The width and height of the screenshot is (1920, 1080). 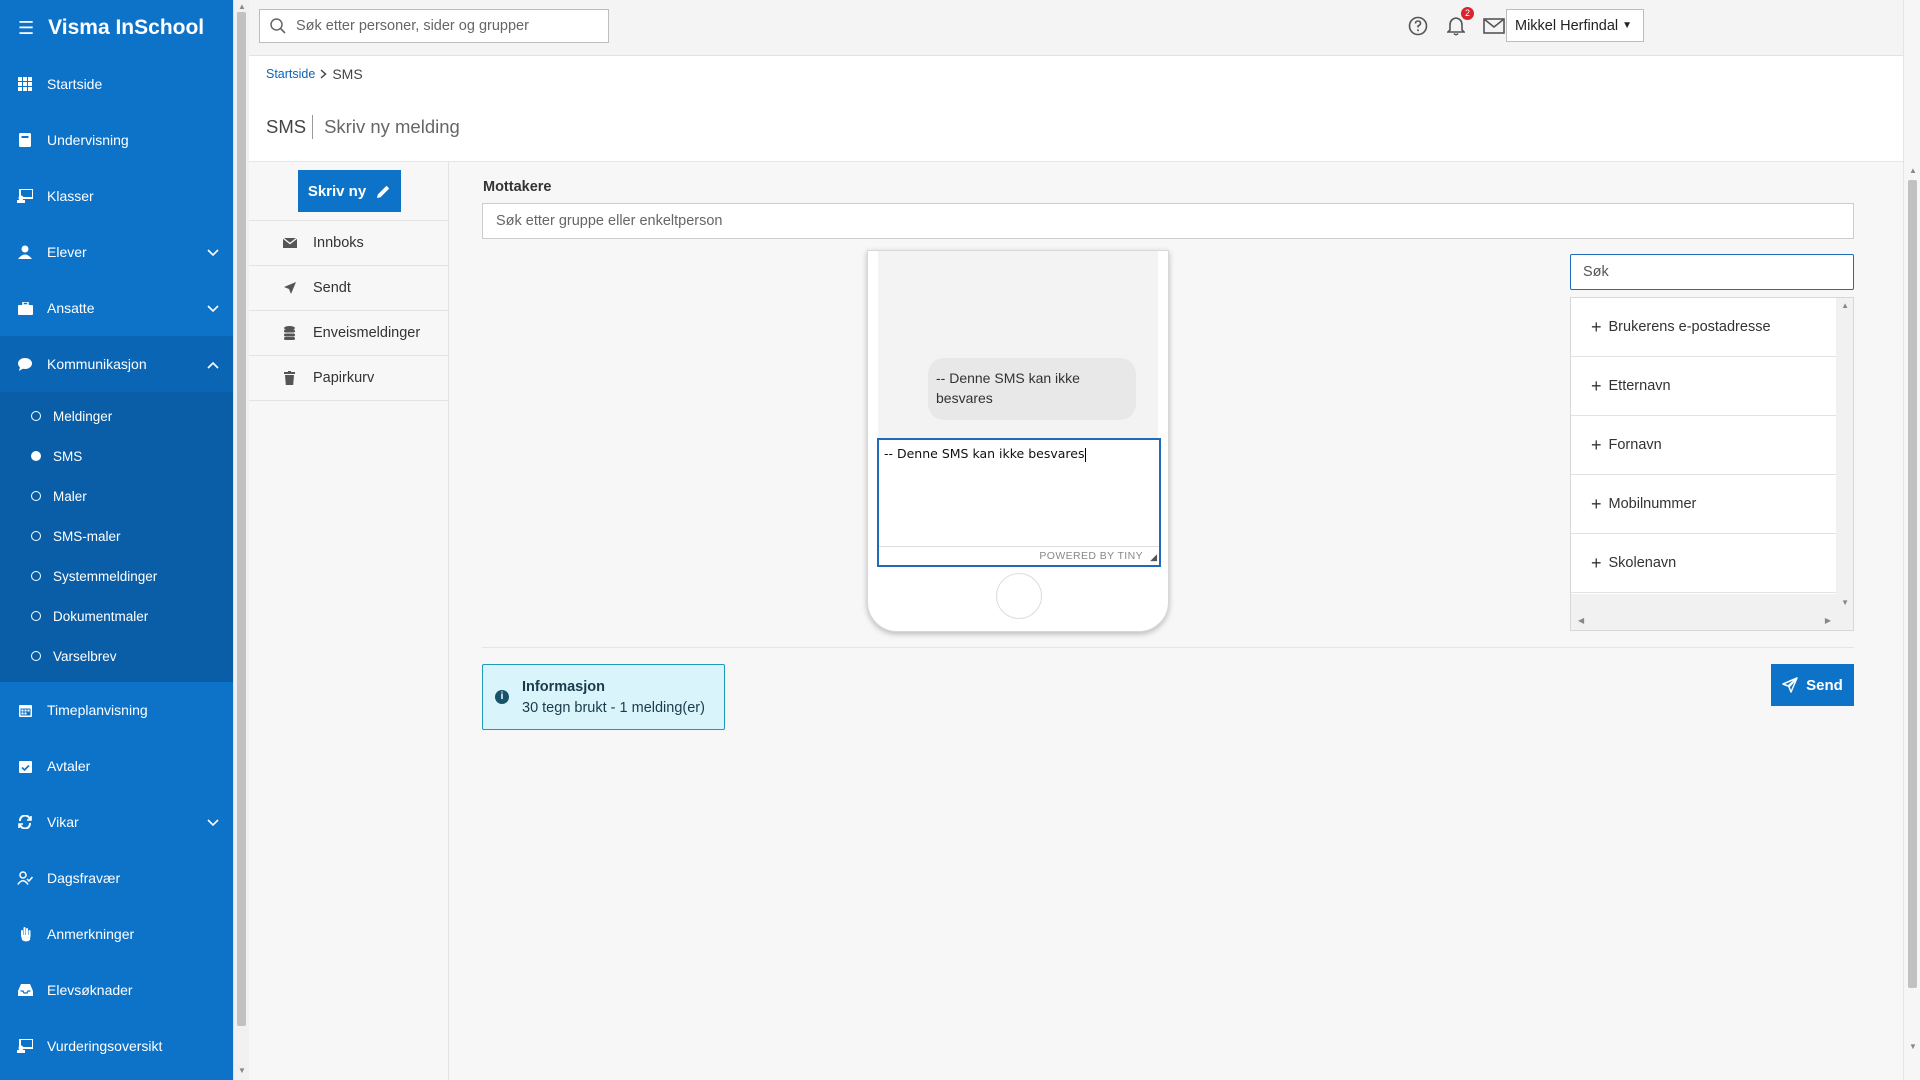 What do you see at coordinates (116, 766) in the screenshot?
I see `sidebar-item-avtaler: Avtaler` at bounding box center [116, 766].